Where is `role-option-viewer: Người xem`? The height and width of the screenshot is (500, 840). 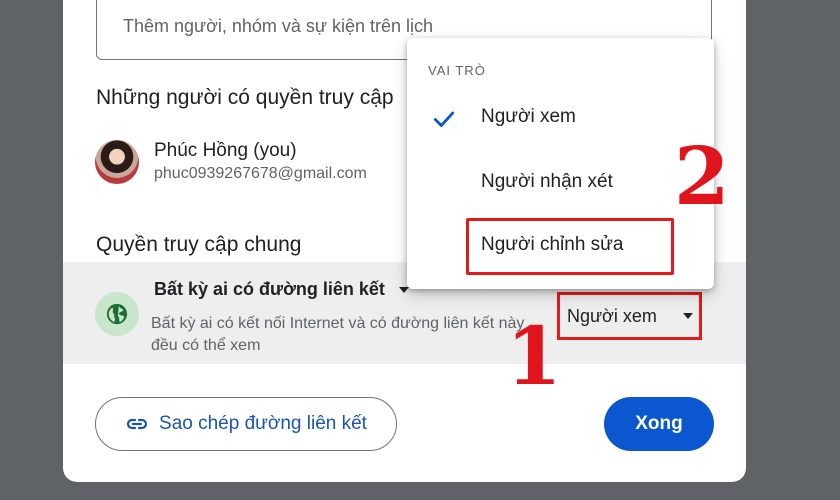
role-option-viewer: Người xem is located at coordinates (560, 119).